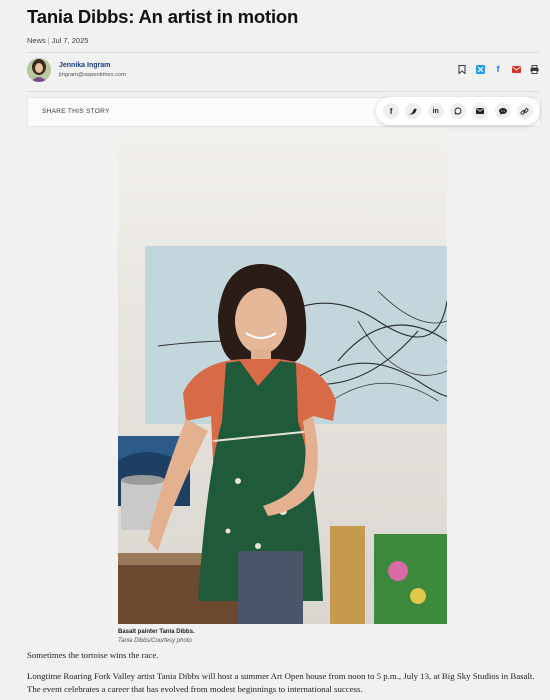 The height and width of the screenshot is (700, 550). What do you see at coordinates (84, 65) in the screenshot?
I see `author-name: Jennika Ingram` at bounding box center [84, 65].